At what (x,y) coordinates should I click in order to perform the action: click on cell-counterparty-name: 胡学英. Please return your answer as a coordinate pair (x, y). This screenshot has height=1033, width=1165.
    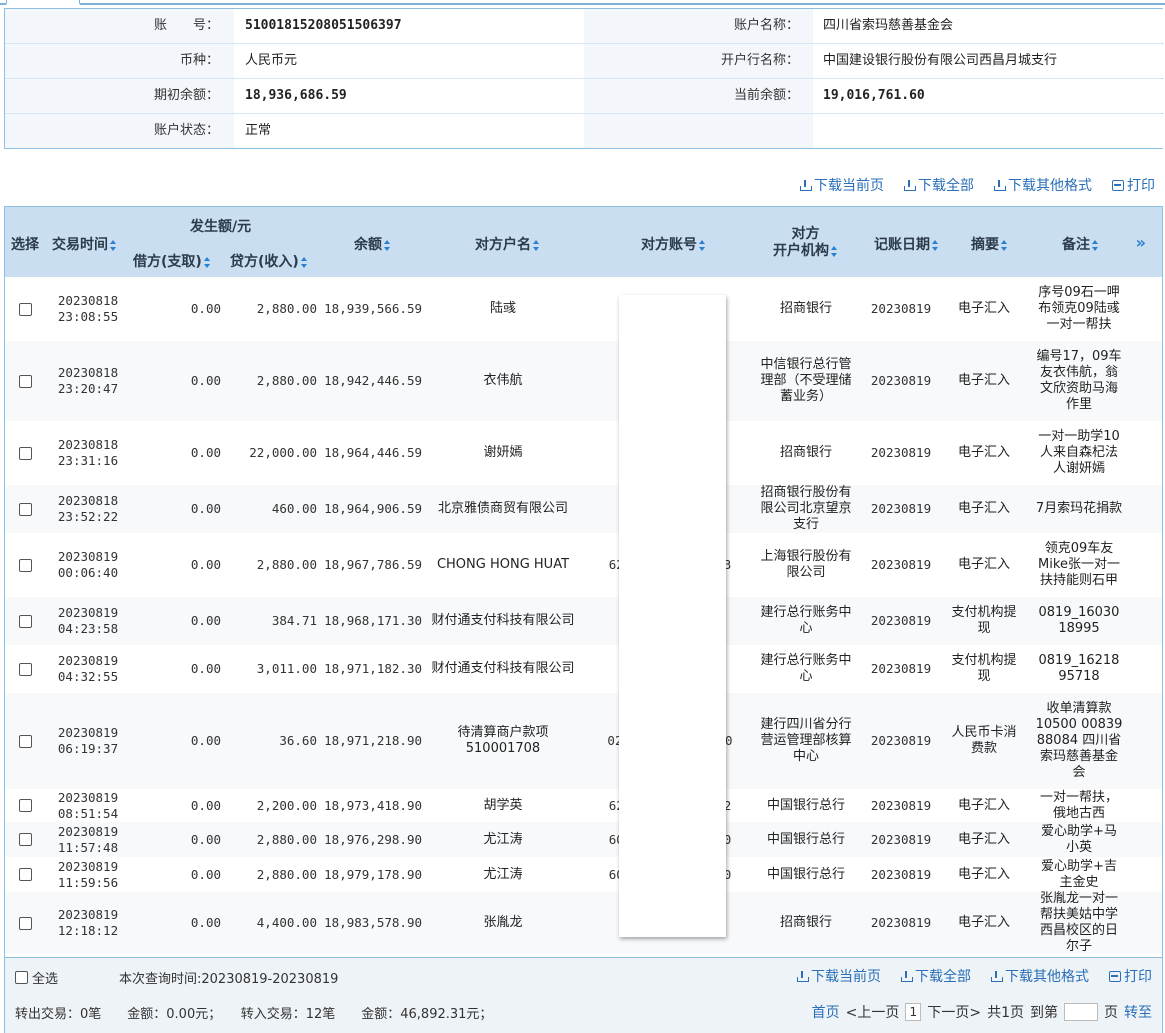
    Looking at the image, I should click on (503, 805).